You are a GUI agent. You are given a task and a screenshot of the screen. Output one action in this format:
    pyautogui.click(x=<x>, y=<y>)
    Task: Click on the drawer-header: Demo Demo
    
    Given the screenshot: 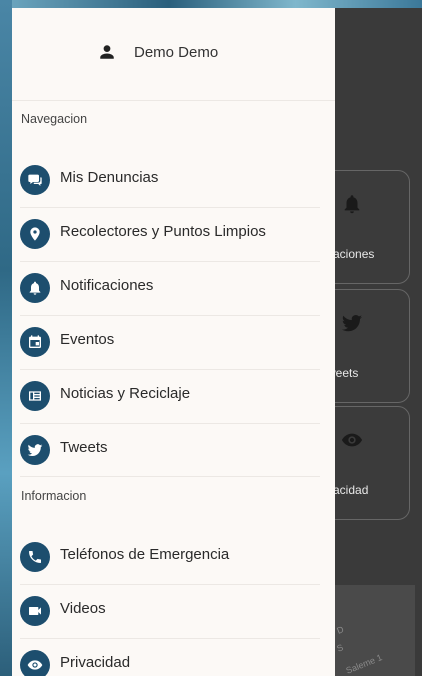 What is the action you would take?
    pyautogui.click(x=173, y=54)
    